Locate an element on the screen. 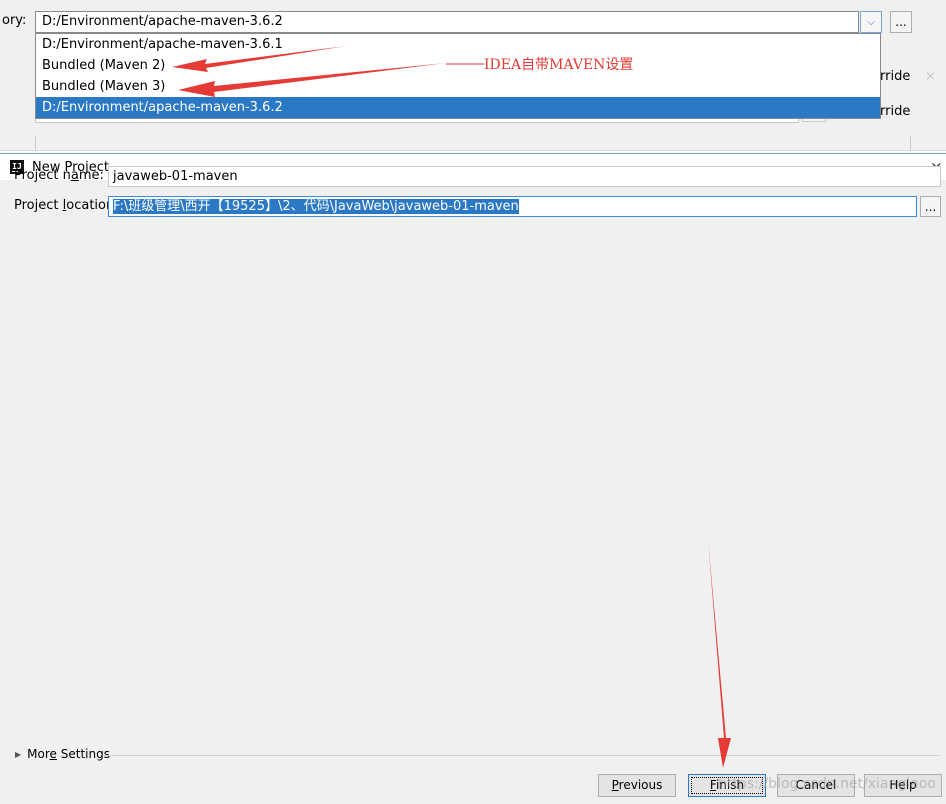  override-checkbox-label-2: rride is located at coordinates (895, 111).